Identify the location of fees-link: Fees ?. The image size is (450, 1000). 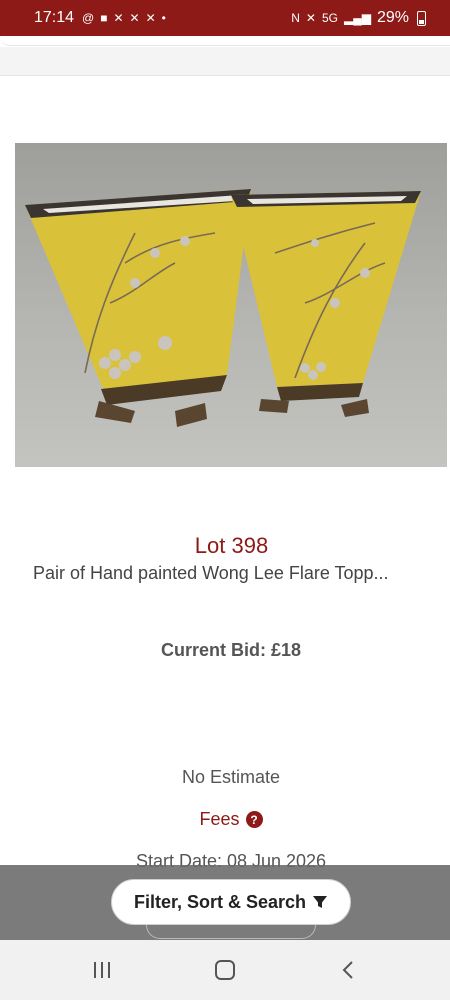
(225, 819).